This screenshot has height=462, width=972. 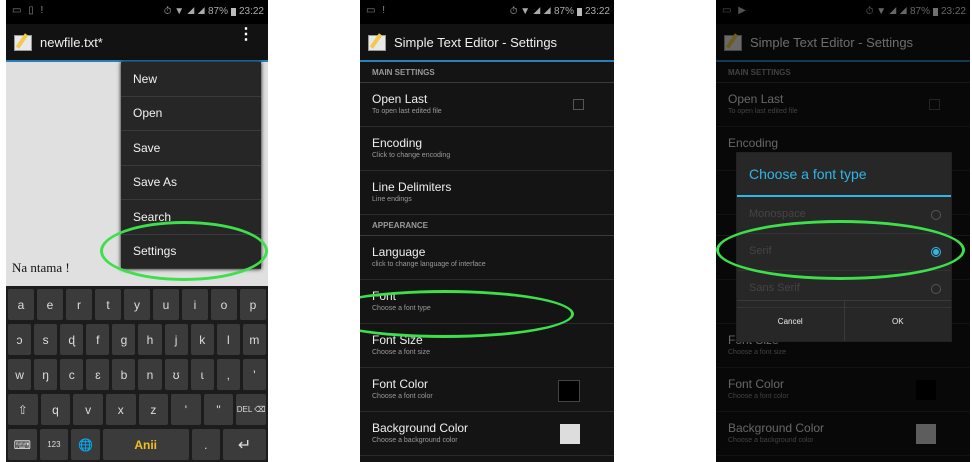 What do you see at coordinates (407, 111) in the screenshot?
I see `pref-subtitle: To open last edited file` at bounding box center [407, 111].